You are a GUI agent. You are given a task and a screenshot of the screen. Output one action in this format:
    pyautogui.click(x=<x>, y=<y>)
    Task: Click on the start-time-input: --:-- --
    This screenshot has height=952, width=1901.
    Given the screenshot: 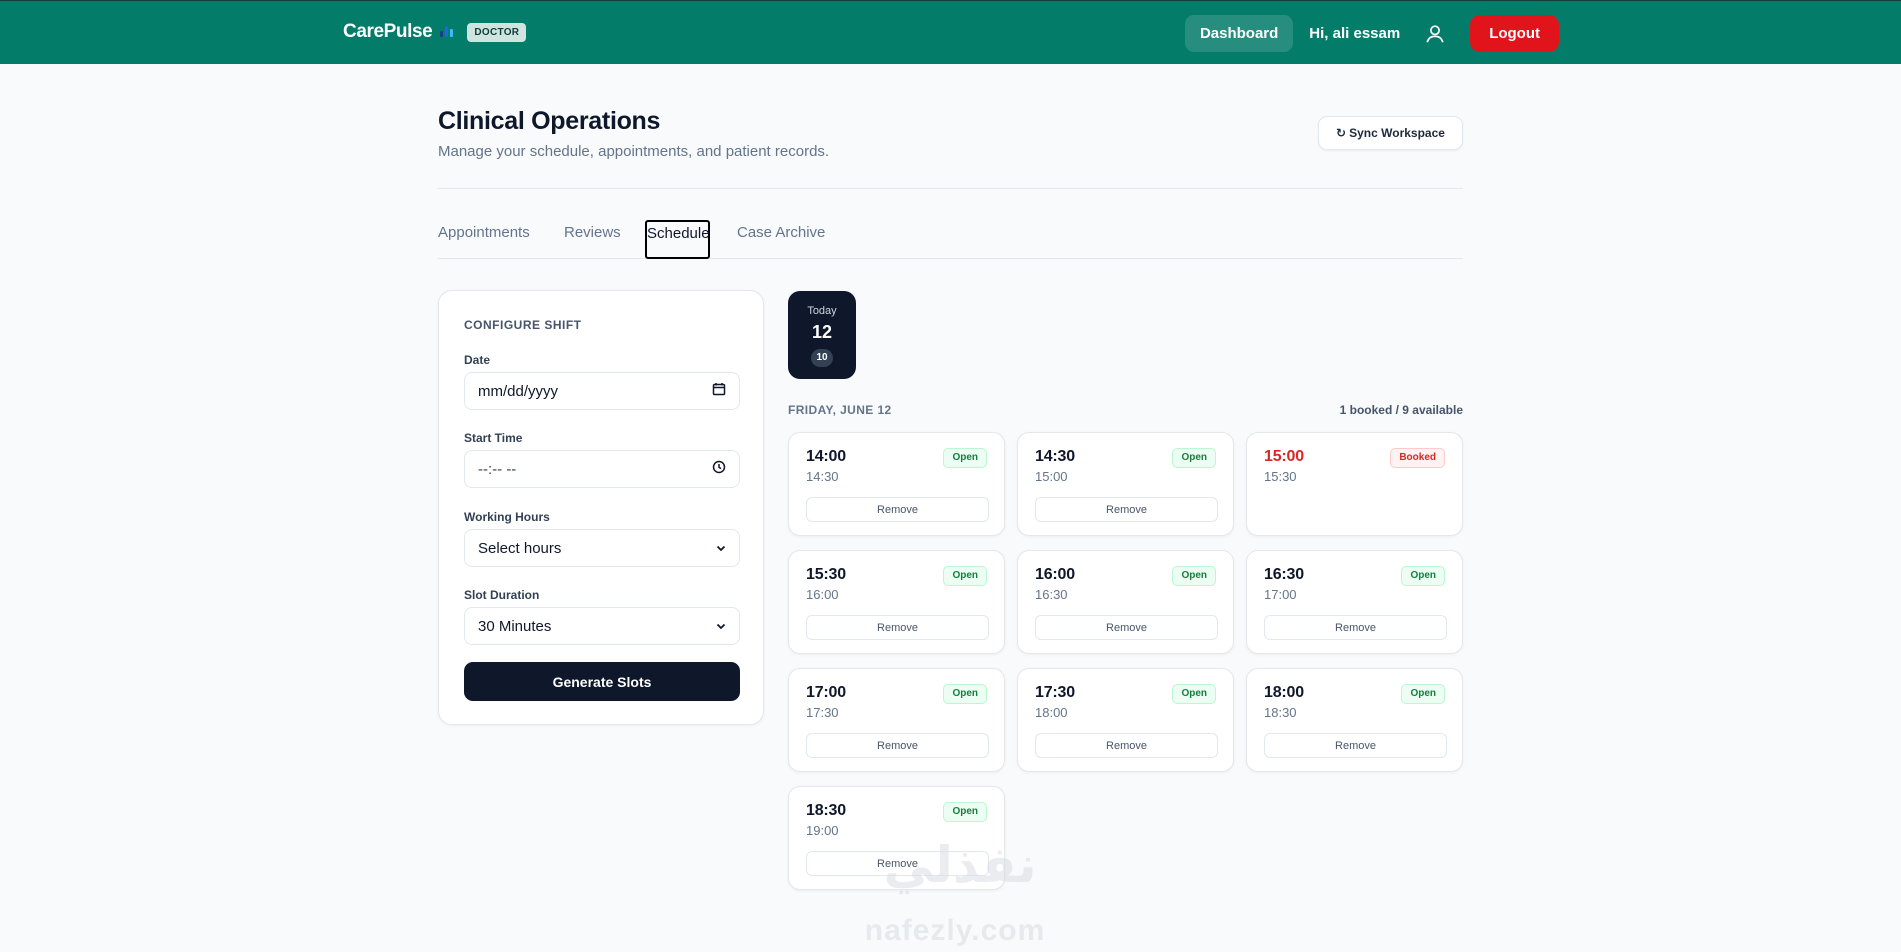 What is the action you would take?
    pyautogui.click(x=602, y=469)
    